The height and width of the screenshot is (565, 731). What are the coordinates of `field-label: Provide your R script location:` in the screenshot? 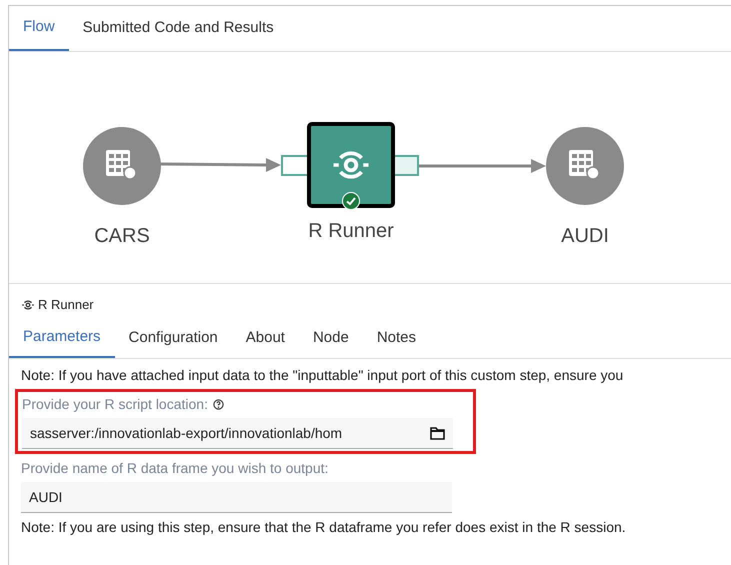 It's located at (115, 404).